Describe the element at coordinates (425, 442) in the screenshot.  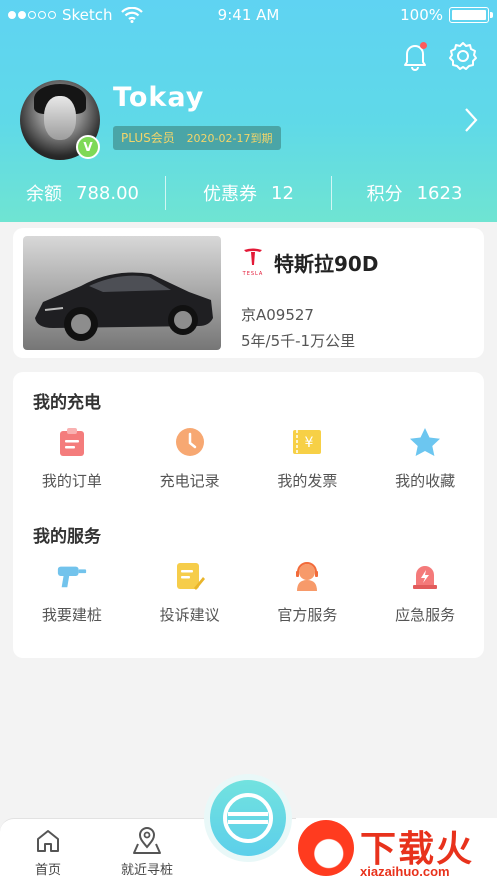
I see `star-icon` at that location.